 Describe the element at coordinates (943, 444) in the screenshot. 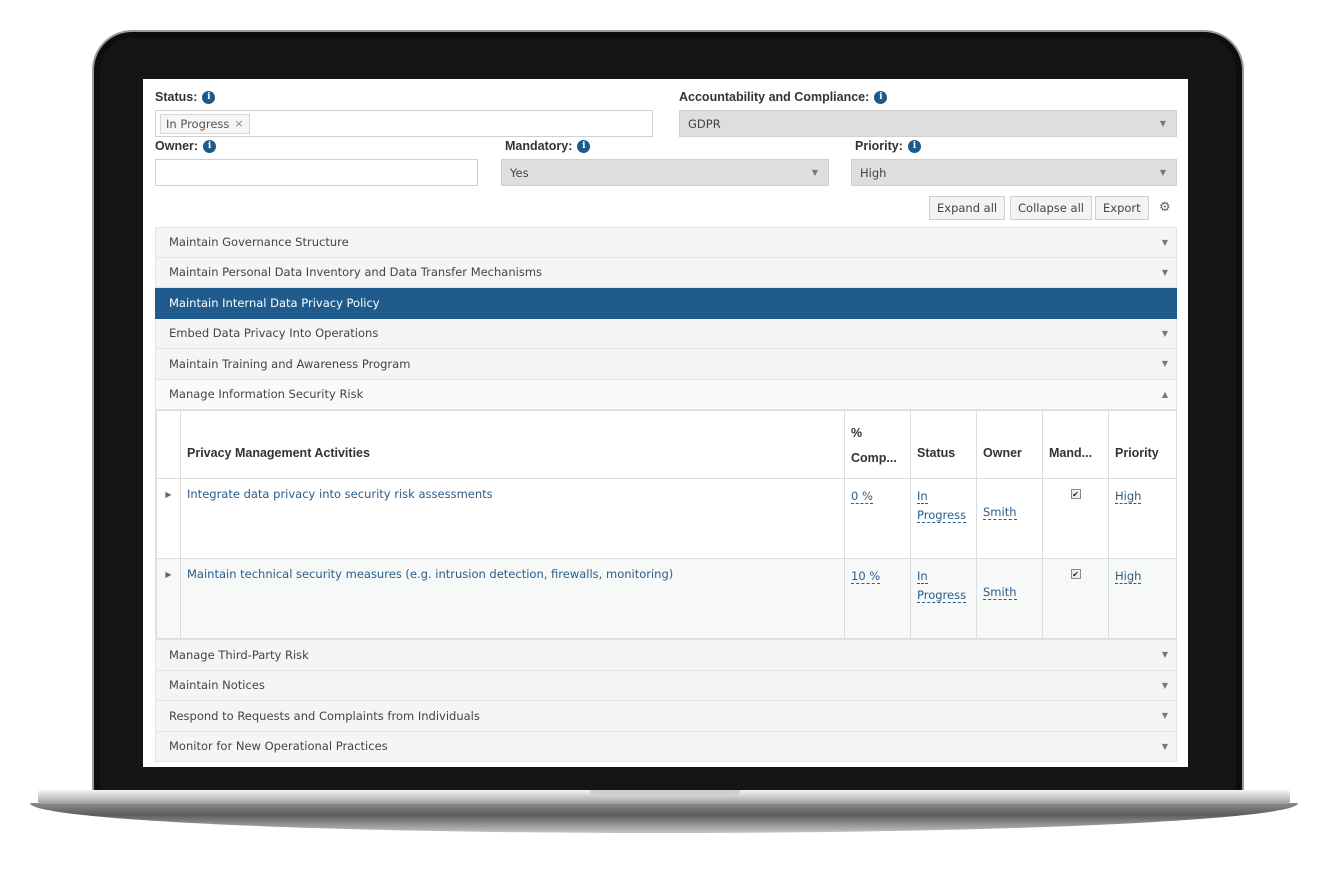

I see `status-column-header: Status` at that location.